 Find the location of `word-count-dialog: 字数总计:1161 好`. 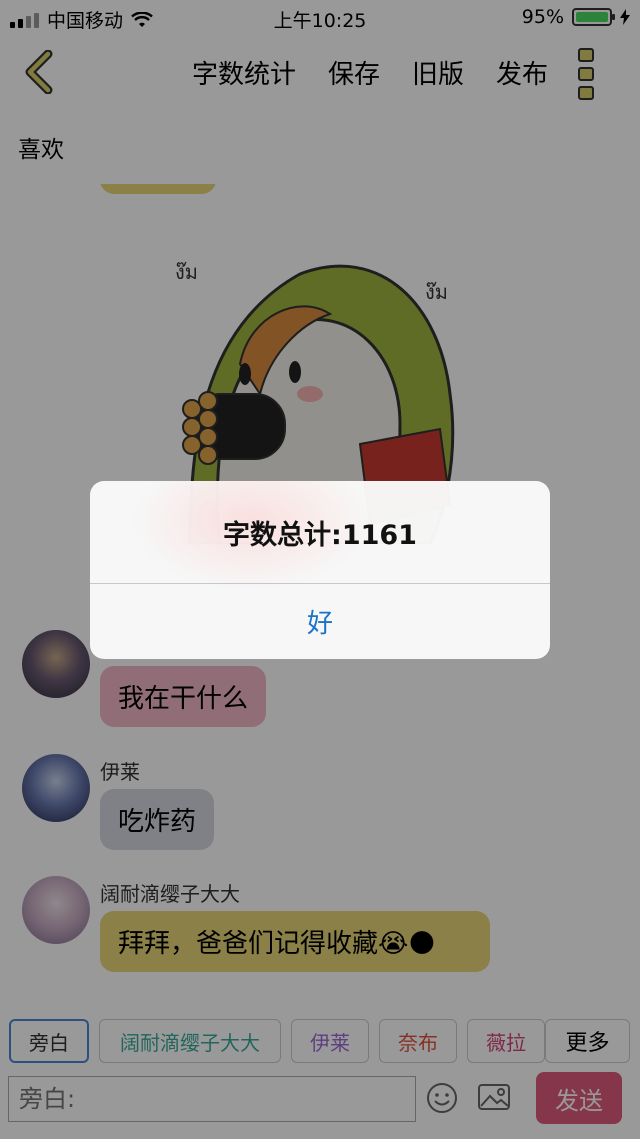

word-count-dialog: 字数总计:1161 好 is located at coordinates (320, 570).